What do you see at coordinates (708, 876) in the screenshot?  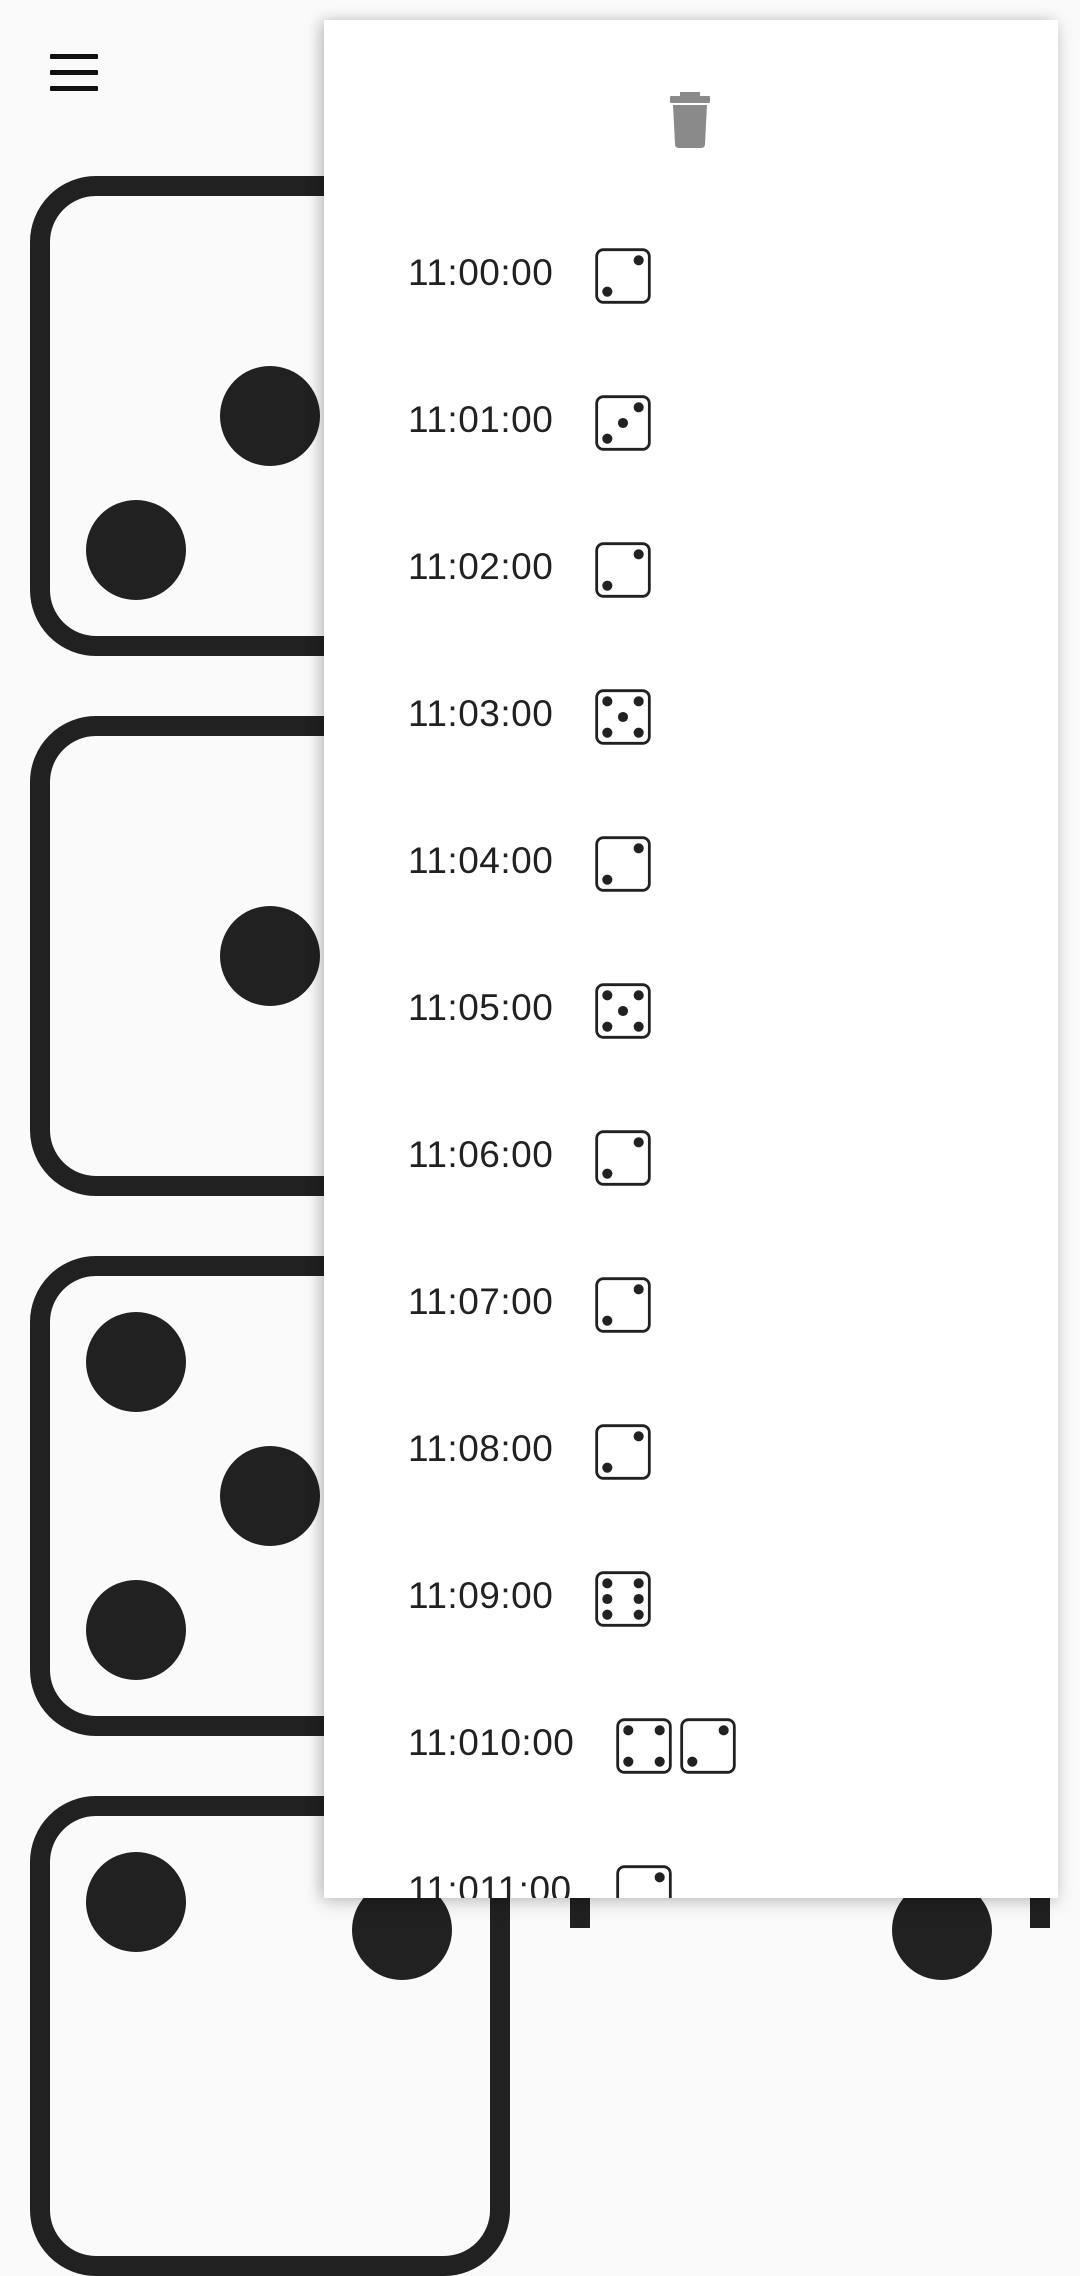 I see `history-entry: 11:04:00` at bounding box center [708, 876].